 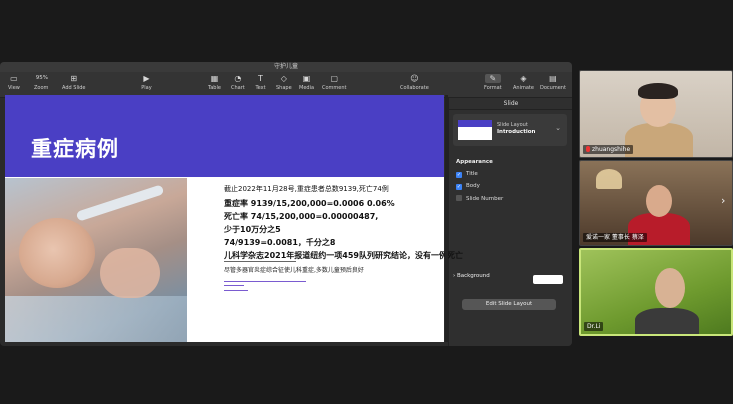 What do you see at coordinates (309, 203) in the screenshot?
I see `slide-text-line: 重症率 9139/15,200,000=0.0006 0.06%` at bounding box center [309, 203].